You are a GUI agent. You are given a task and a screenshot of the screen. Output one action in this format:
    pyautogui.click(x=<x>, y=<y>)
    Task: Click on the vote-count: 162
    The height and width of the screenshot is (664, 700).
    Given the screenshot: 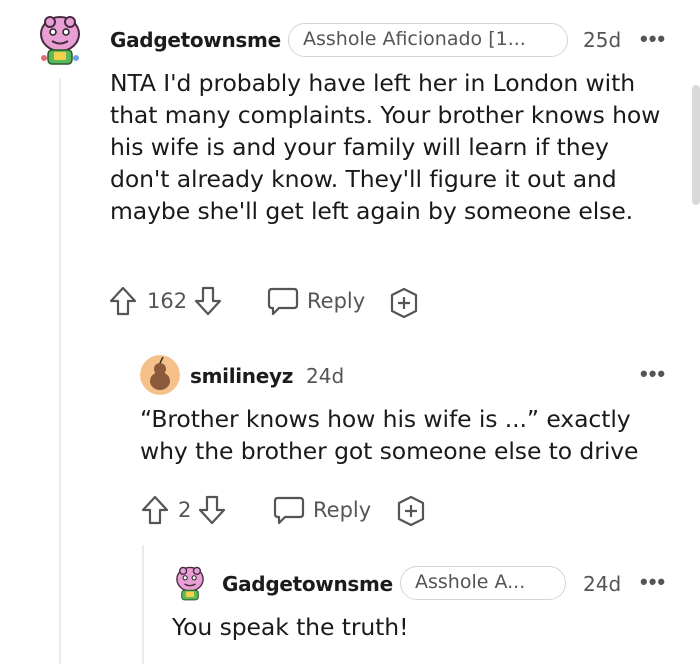 What is the action you would take?
    pyautogui.click(x=167, y=301)
    